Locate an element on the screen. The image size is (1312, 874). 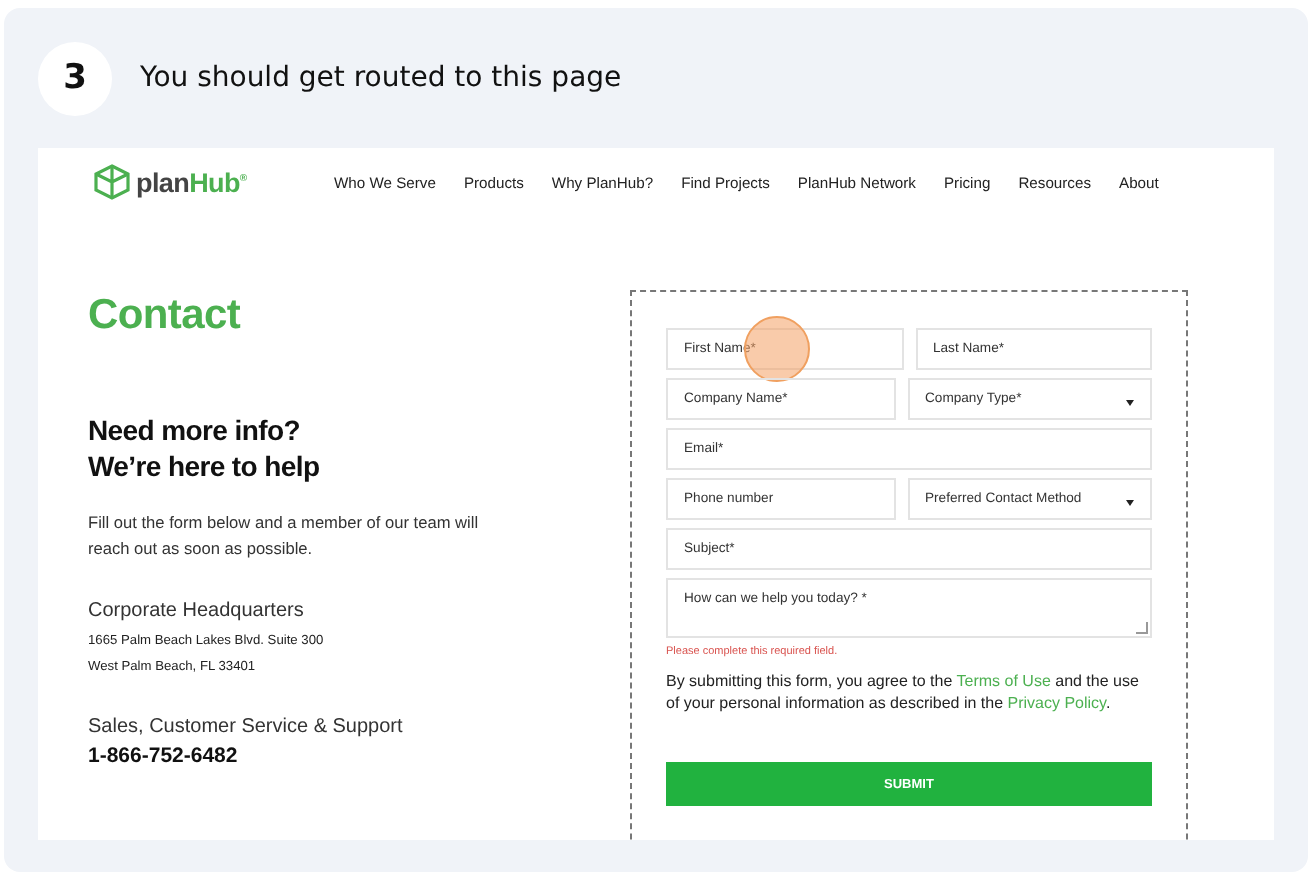
planhub-logo: planHub$^{®}$ is located at coordinates (210, 182).